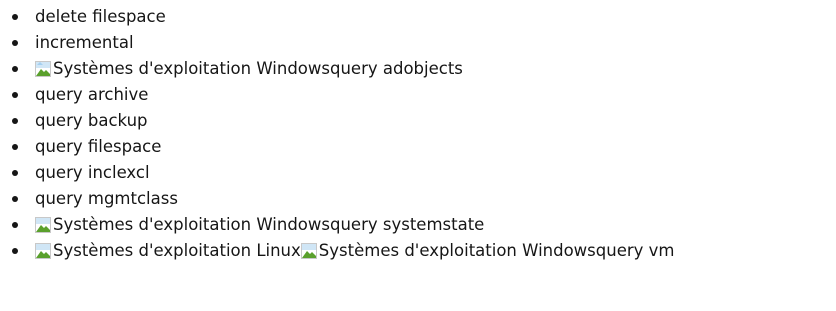 The height and width of the screenshot is (311, 836). What do you see at coordinates (418, 173) in the screenshot?
I see `list-item: query inclexcl` at bounding box center [418, 173].